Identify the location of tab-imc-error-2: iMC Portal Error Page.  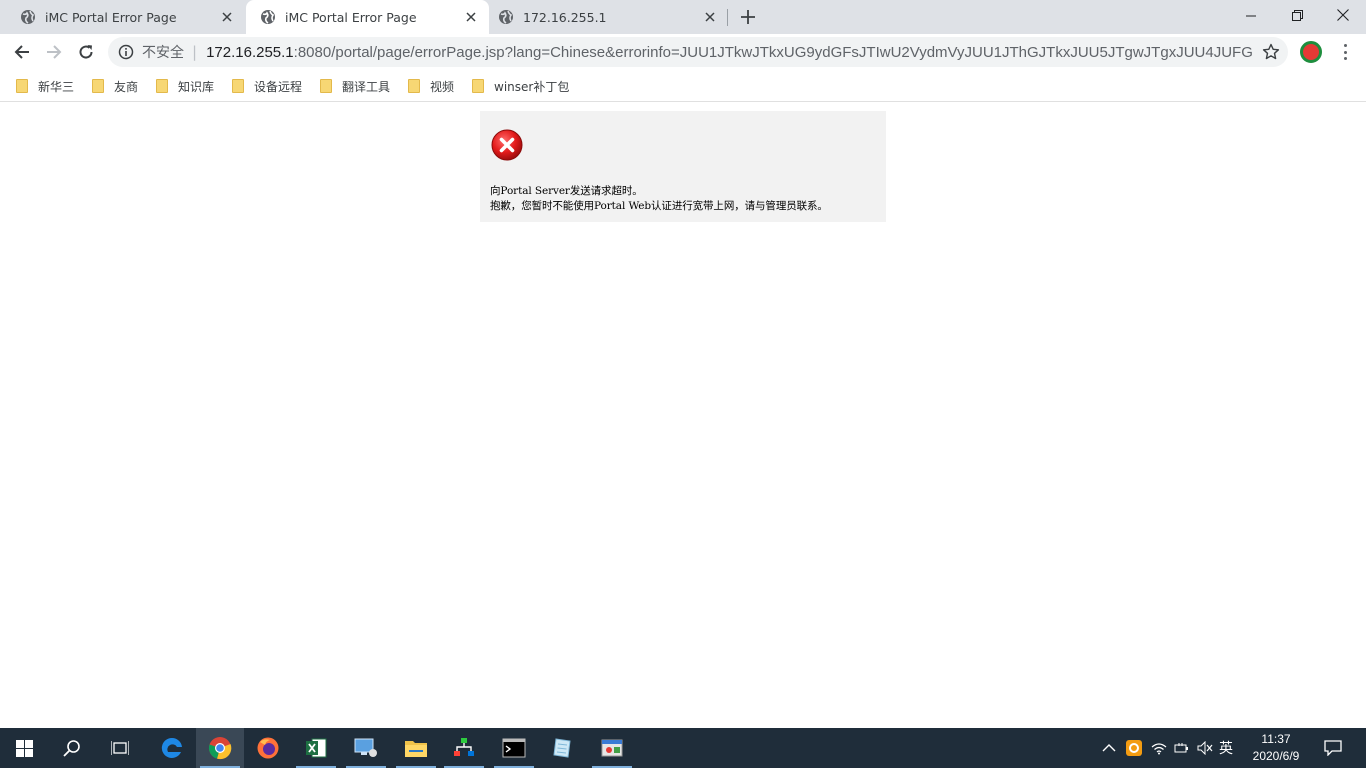
(367, 17).